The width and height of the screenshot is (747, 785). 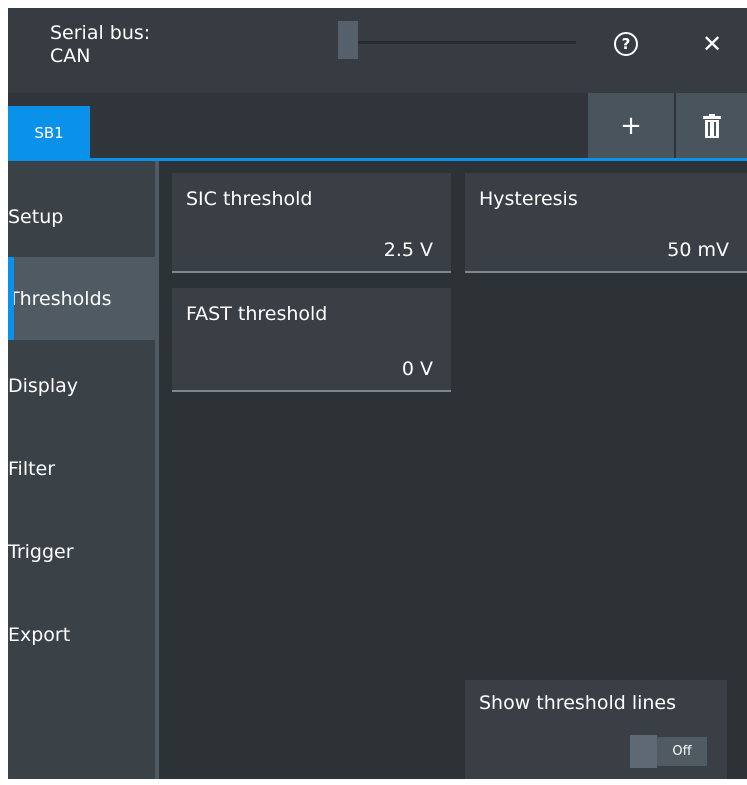 I want to click on title-line-2: CAN, so click(x=70, y=56).